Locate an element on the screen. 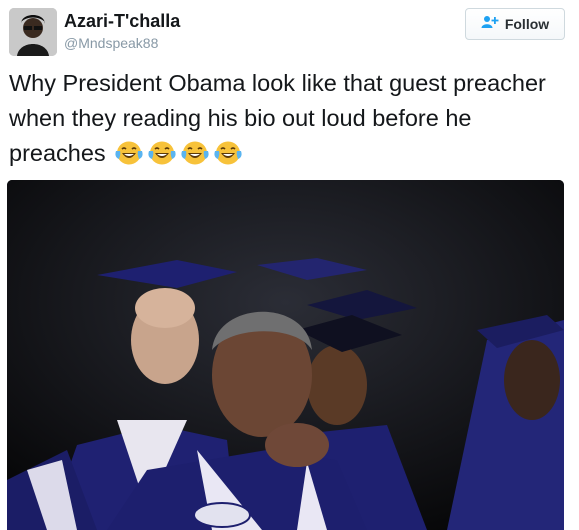 Image resolution: width=579 pixels, height=530 pixels. tweet-header: Azari-T'challa @Mndspeak88 Follow is located at coordinates (289, 31).